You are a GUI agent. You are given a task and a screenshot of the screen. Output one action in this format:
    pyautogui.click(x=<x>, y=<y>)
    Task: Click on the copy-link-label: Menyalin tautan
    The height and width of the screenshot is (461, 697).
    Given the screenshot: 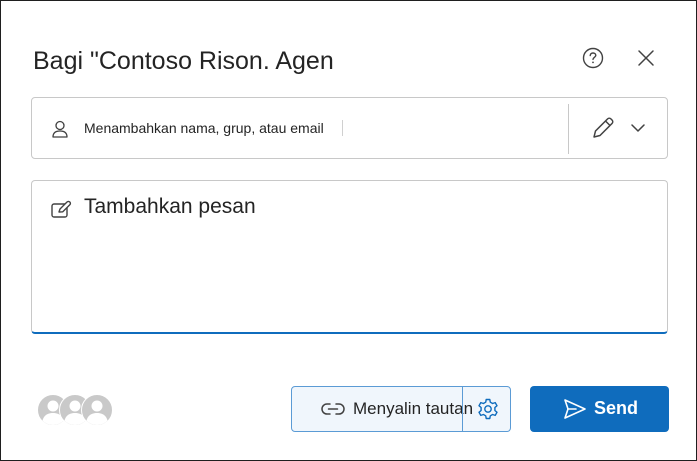 What is the action you would take?
    pyautogui.click(x=413, y=408)
    